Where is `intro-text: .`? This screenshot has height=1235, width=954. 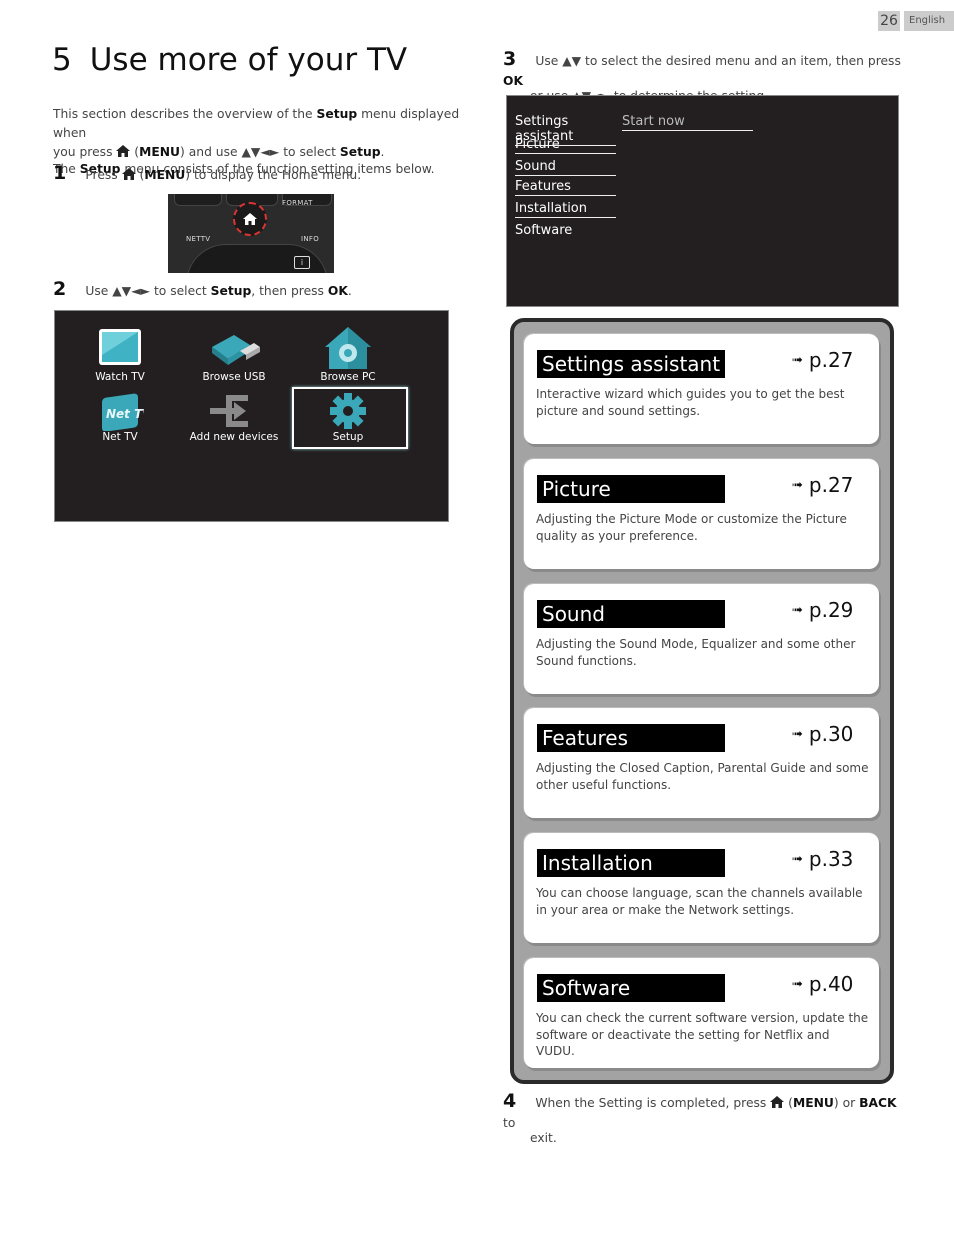
intro-text: . is located at coordinates (382, 152).